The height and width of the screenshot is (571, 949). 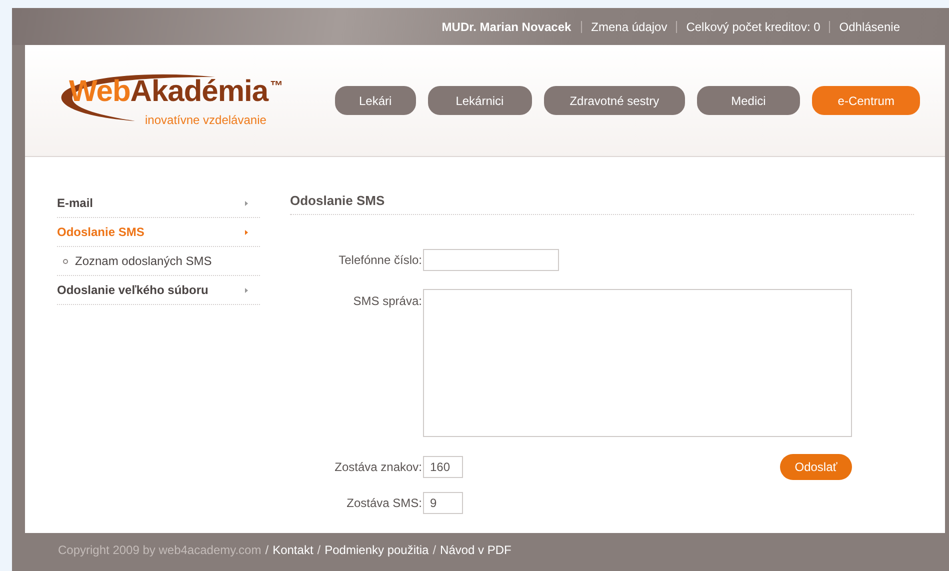 I want to click on message-field, so click(x=637, y=363).